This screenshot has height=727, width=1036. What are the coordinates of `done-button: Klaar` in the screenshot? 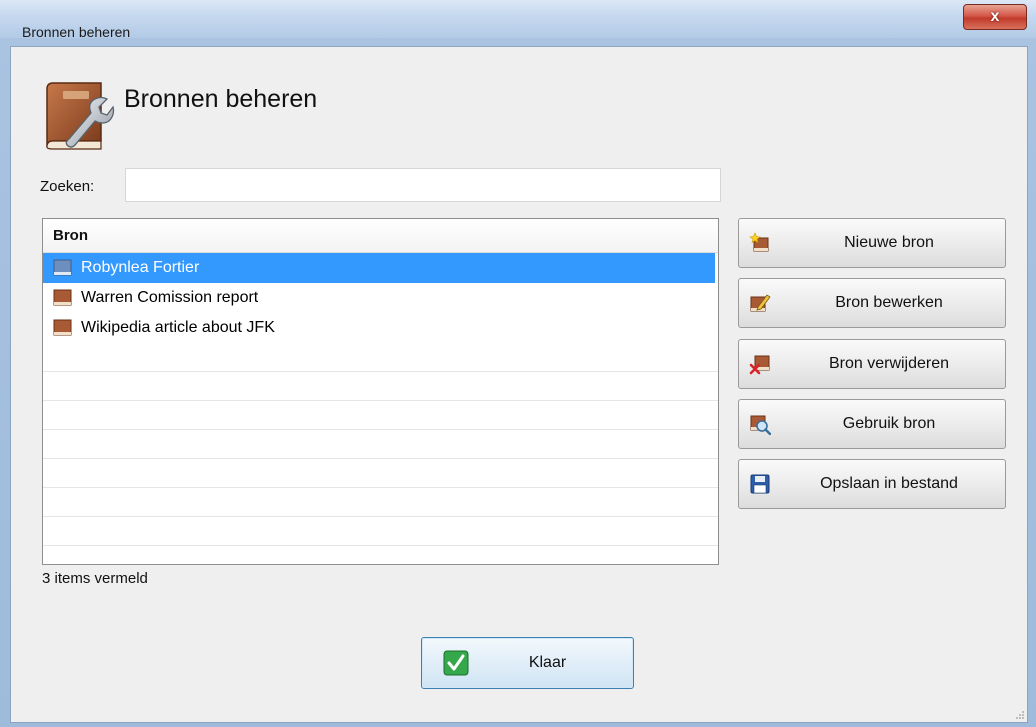 It's located at (527, 663).